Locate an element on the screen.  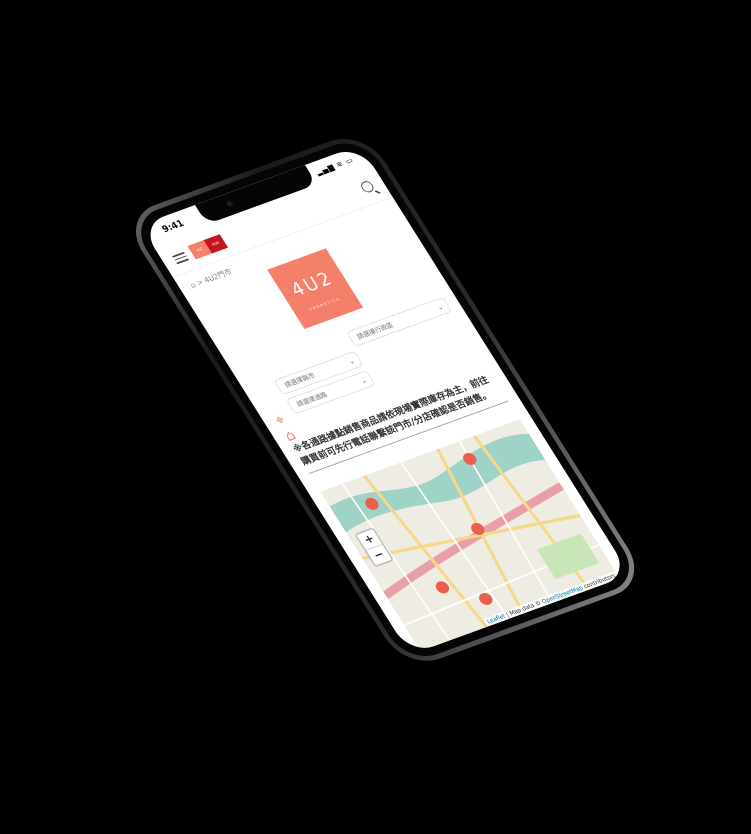
park is located at coordinates (568, 556).